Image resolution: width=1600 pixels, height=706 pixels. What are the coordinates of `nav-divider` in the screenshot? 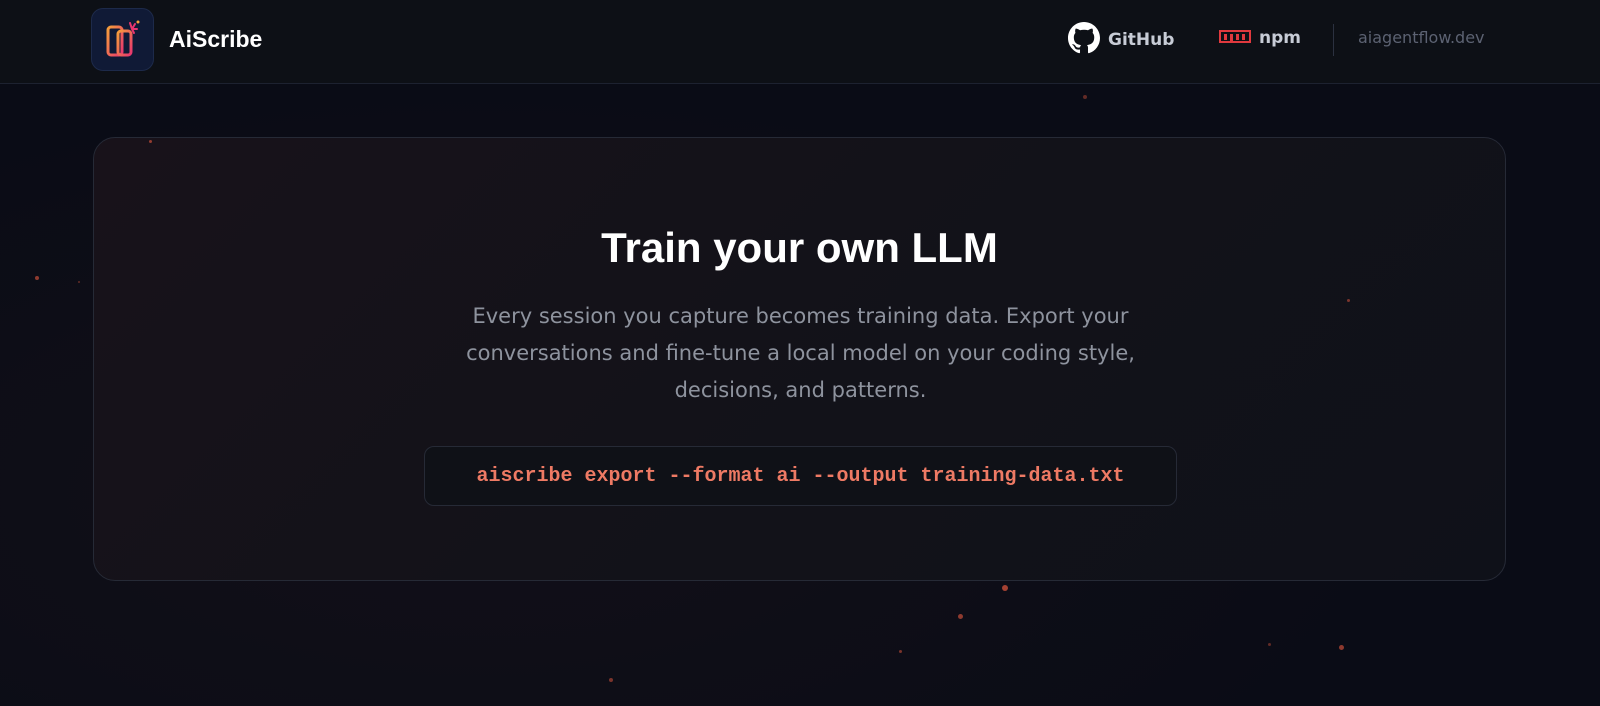 It's located at (1333, 40).